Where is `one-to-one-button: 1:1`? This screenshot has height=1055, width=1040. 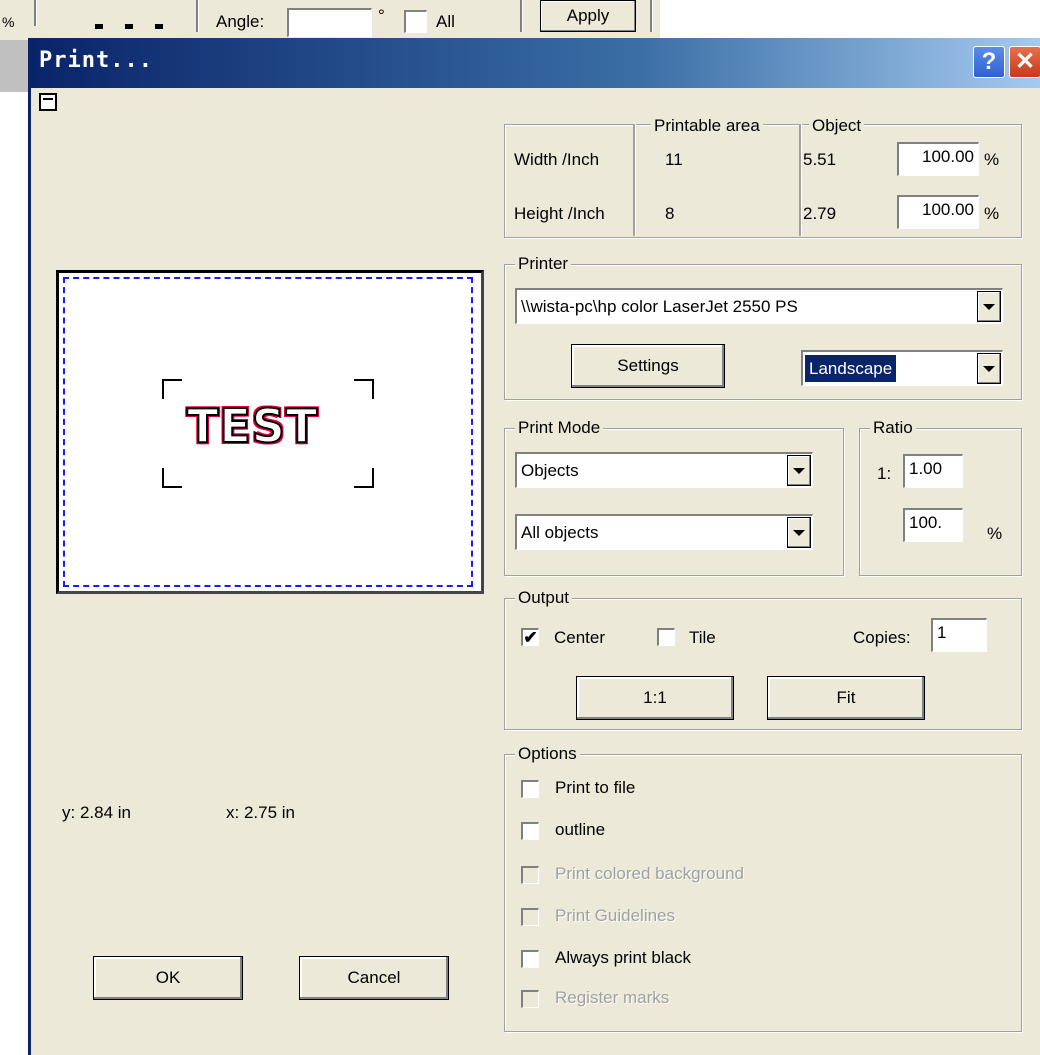 one-to-one-button: 1:1 is located at coordinates (655, 698).